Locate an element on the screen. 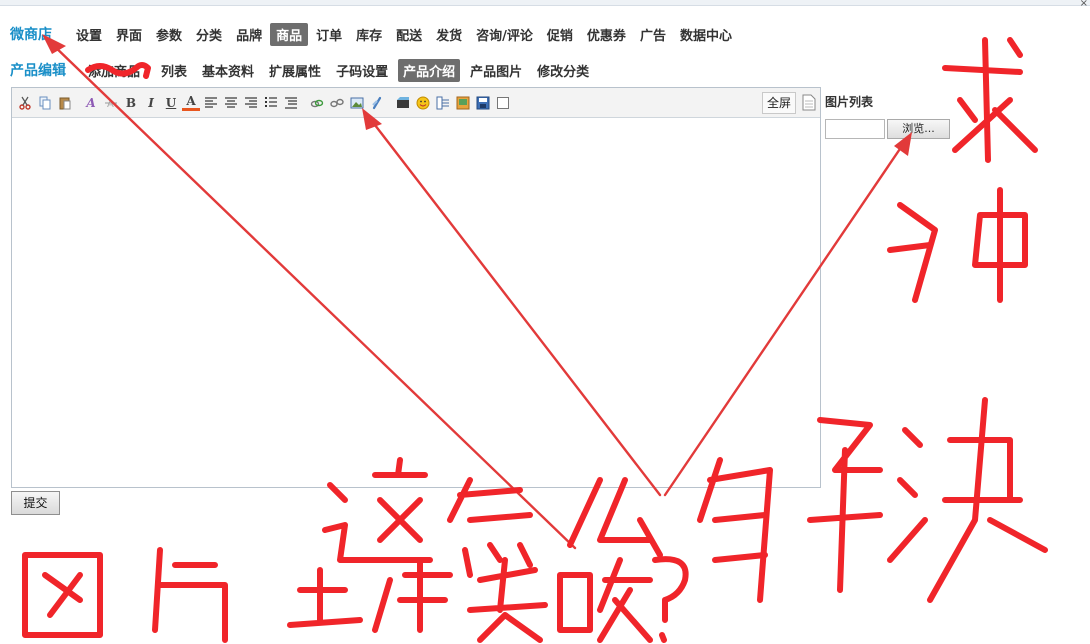 This screenshot has height=644, width=1090. strikethrough-icon: A is located at coordinates (111, 103).